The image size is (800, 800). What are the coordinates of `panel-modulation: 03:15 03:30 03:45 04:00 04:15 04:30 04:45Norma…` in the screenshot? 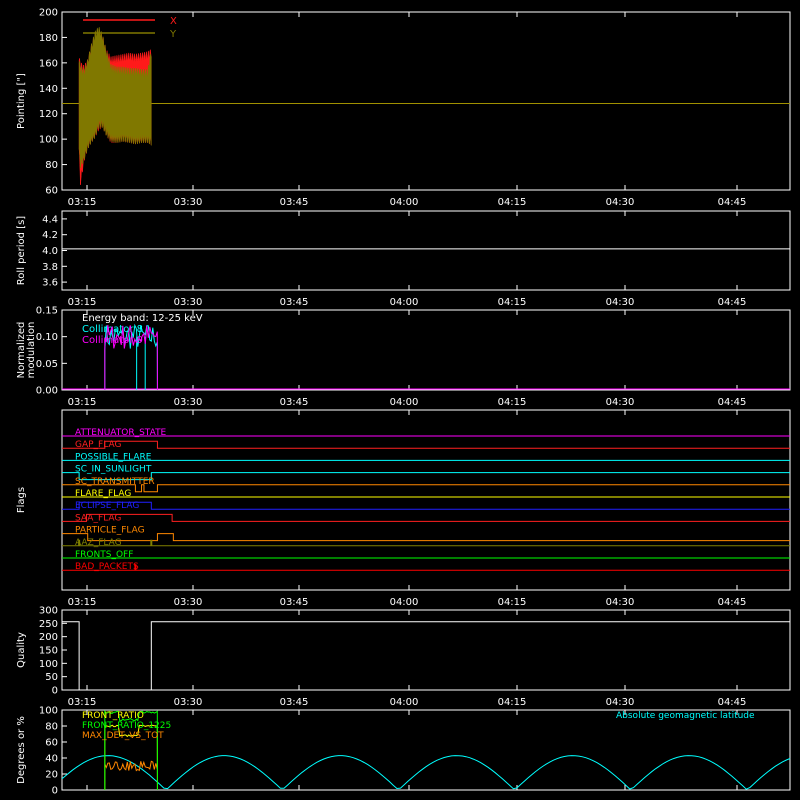 It's located at (403, 357).